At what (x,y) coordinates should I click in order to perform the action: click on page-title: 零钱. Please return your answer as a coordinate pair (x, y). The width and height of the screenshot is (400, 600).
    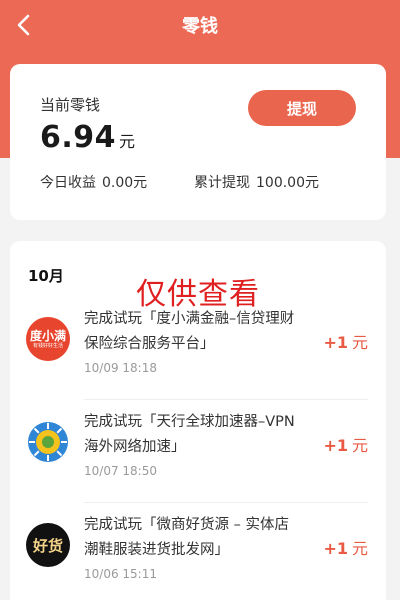
    Looking at the image, I should click on (200, 26).